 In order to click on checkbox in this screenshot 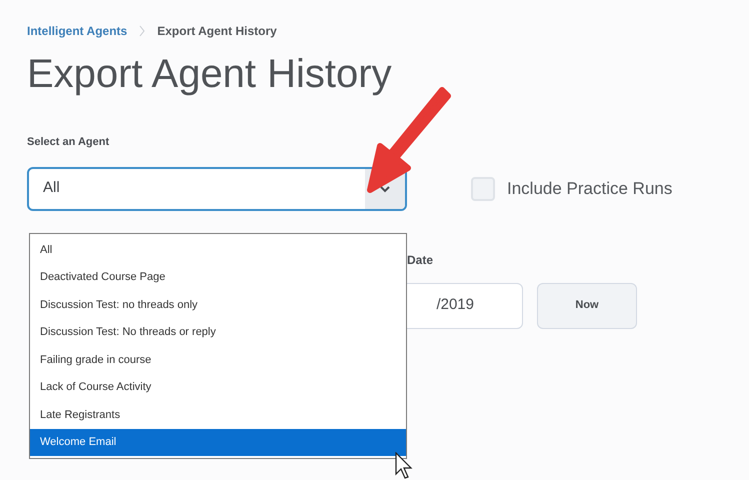, I will do `click(483, 188)`.